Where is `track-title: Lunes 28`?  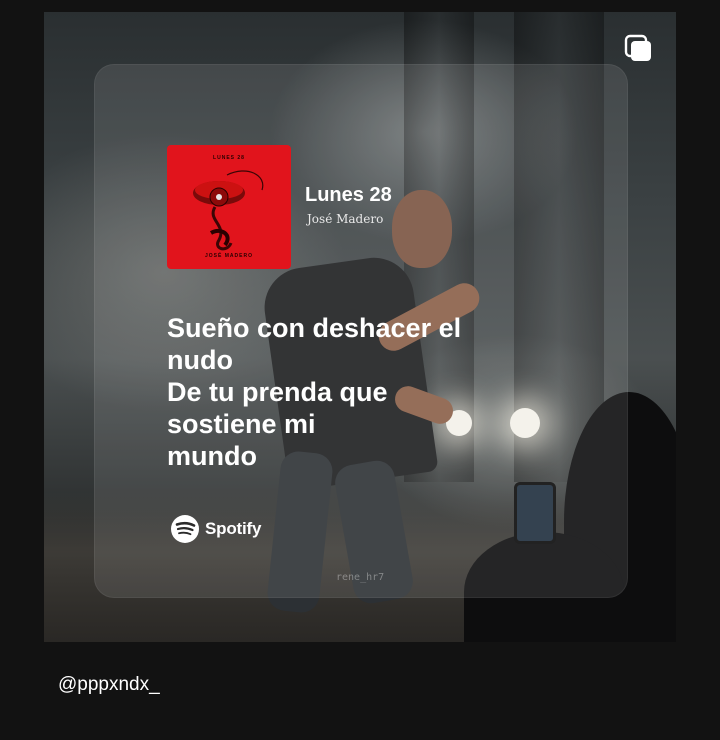 track-title: Lunes 28 is located at coordinates (348, 195).